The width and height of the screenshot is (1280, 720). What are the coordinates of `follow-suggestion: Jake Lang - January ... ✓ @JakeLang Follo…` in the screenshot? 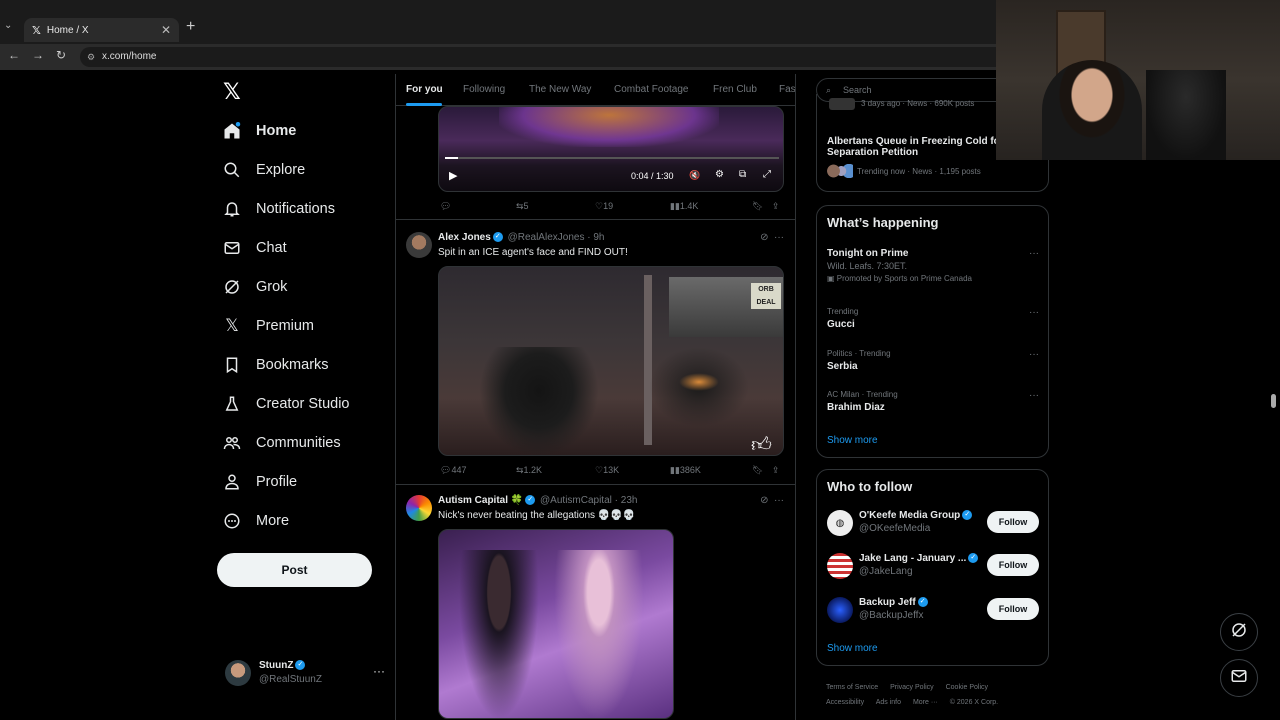 It's located at (933, 567).